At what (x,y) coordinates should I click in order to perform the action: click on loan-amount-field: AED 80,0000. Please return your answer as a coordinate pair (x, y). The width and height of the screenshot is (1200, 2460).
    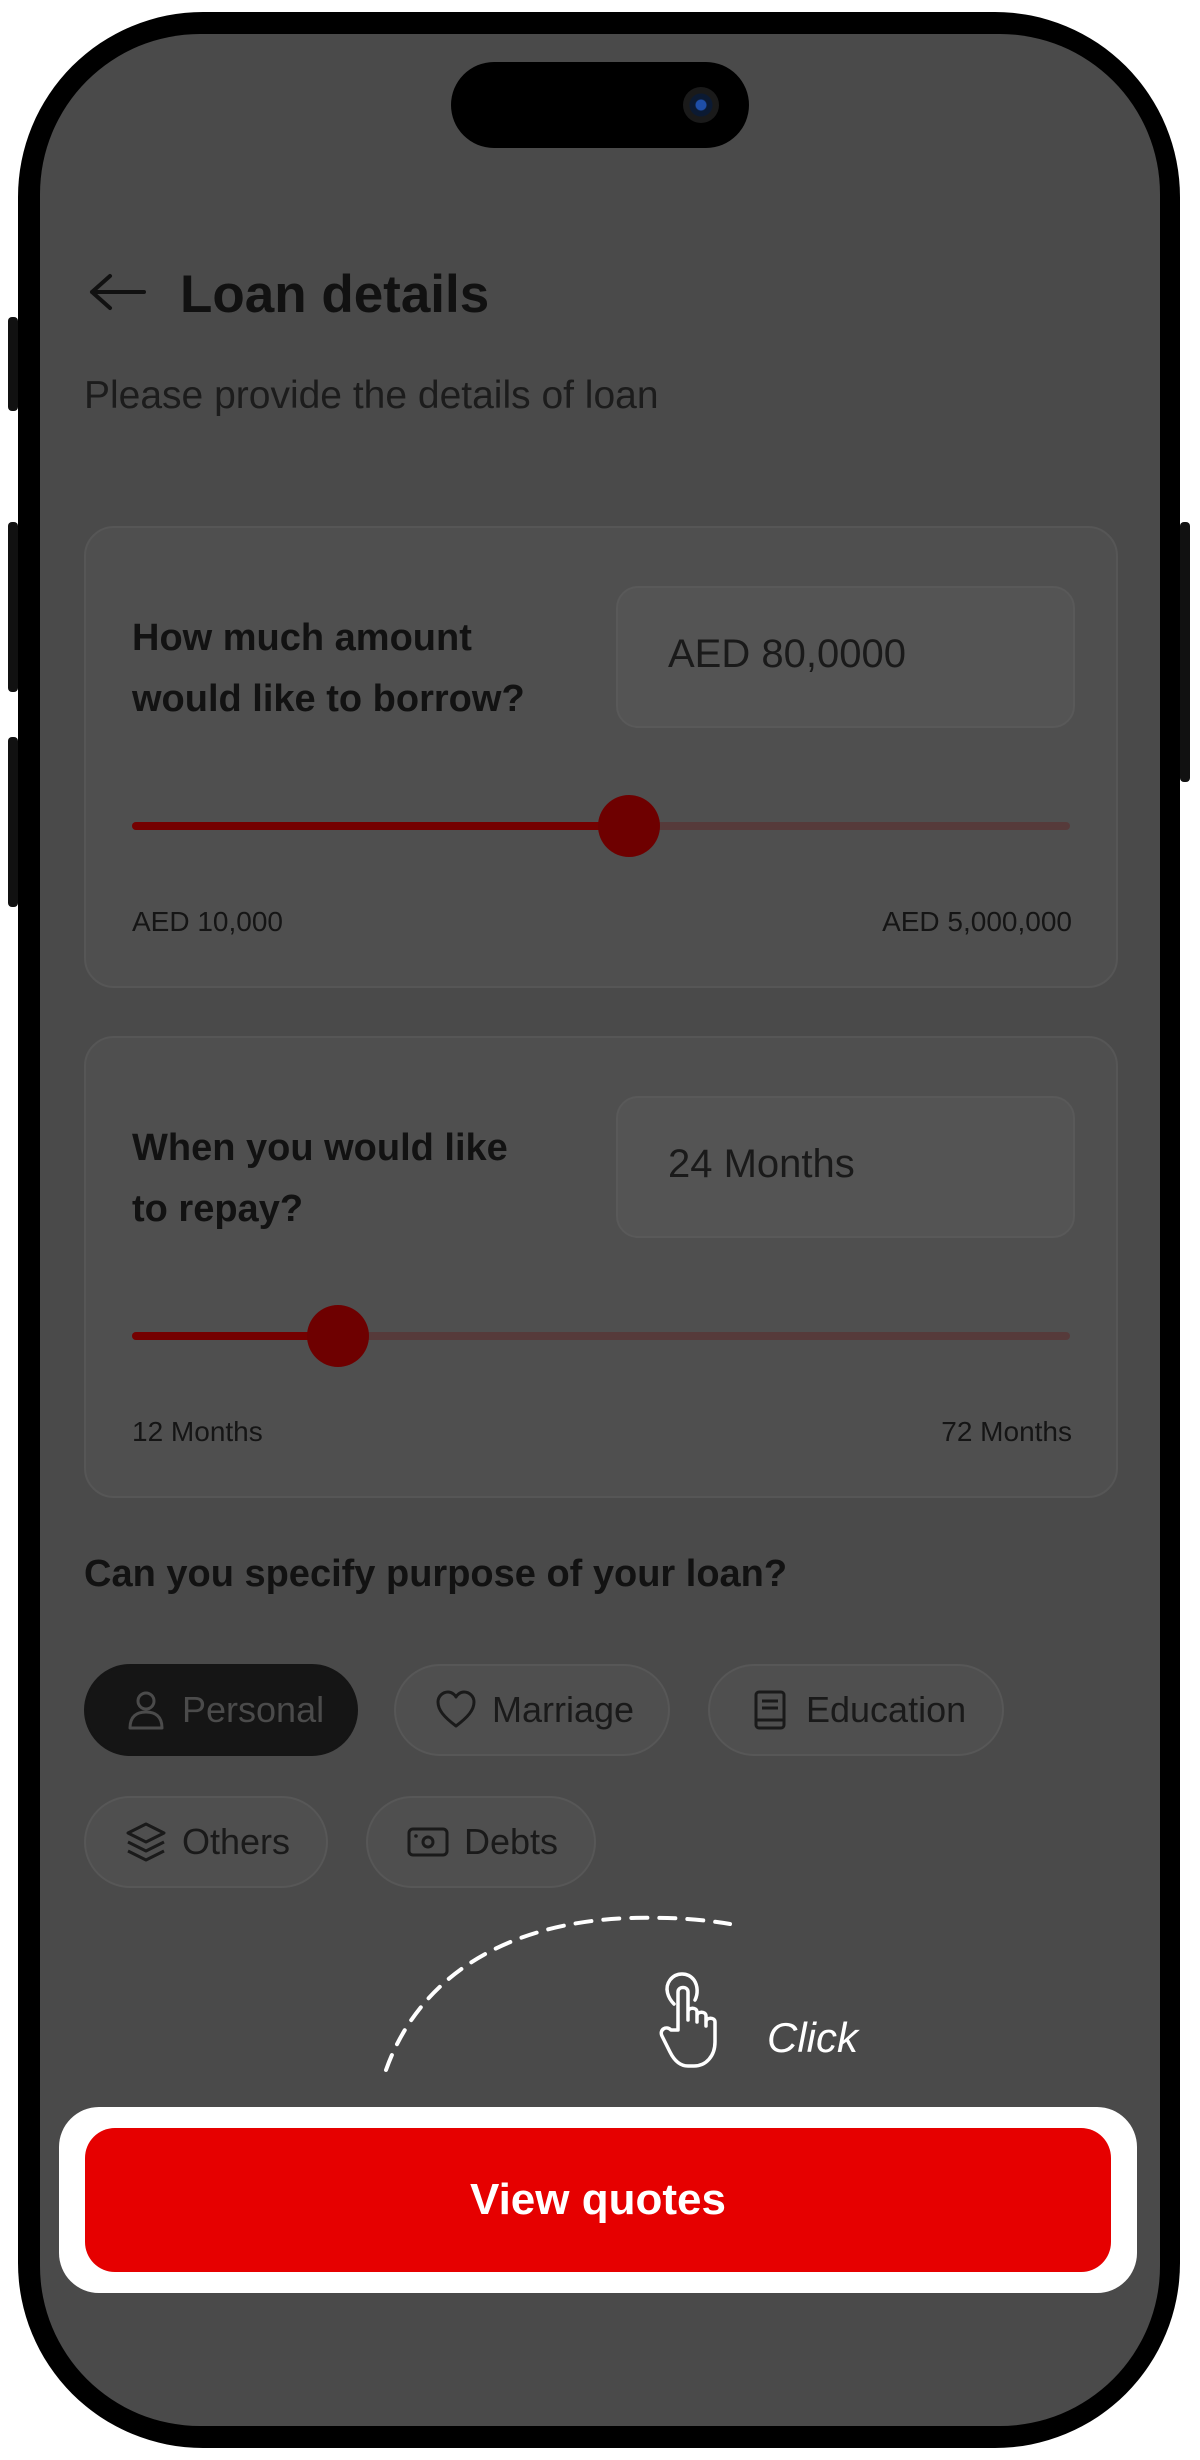
    Looking at the image, I should click on (845, 657).